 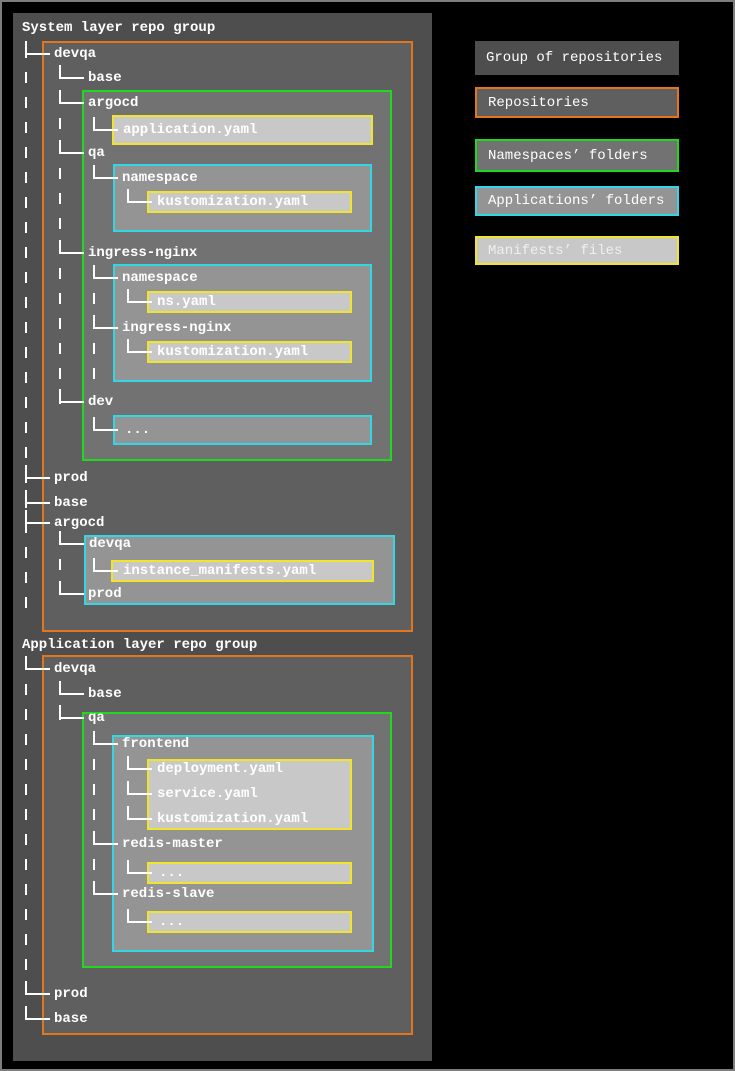 I want to click on legend-item-group-of-repositories: Group of repositories, so click(x=577, y=58).